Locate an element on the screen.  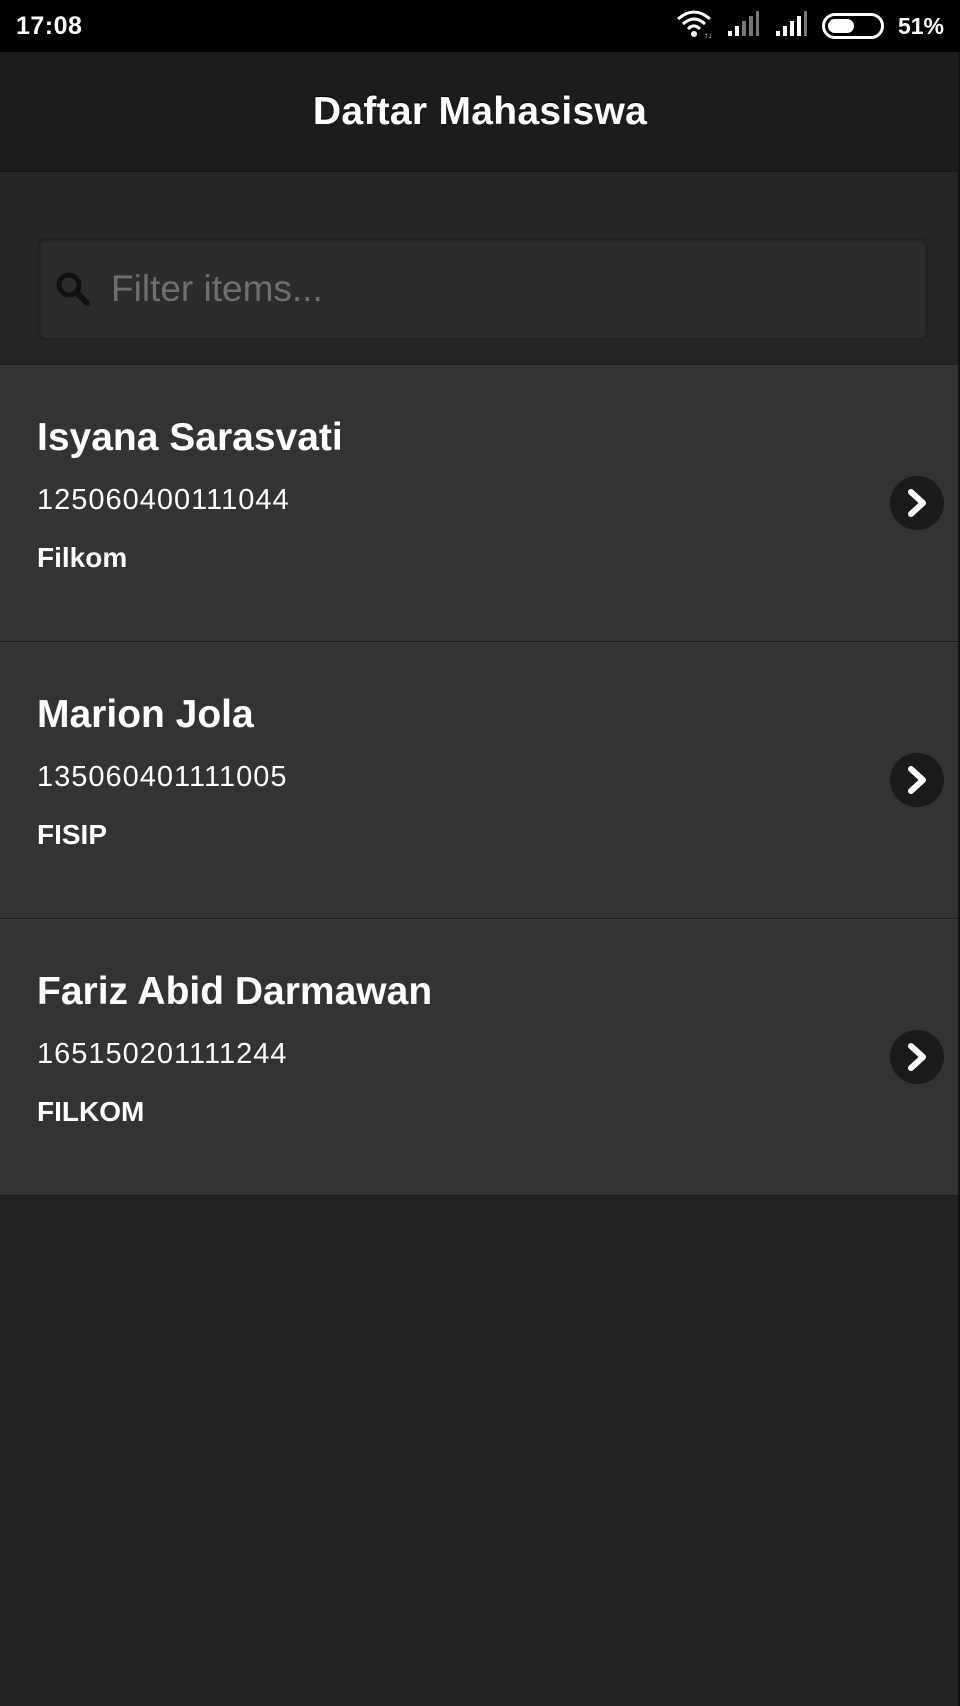
search-box is located at coordinates (483, 289).